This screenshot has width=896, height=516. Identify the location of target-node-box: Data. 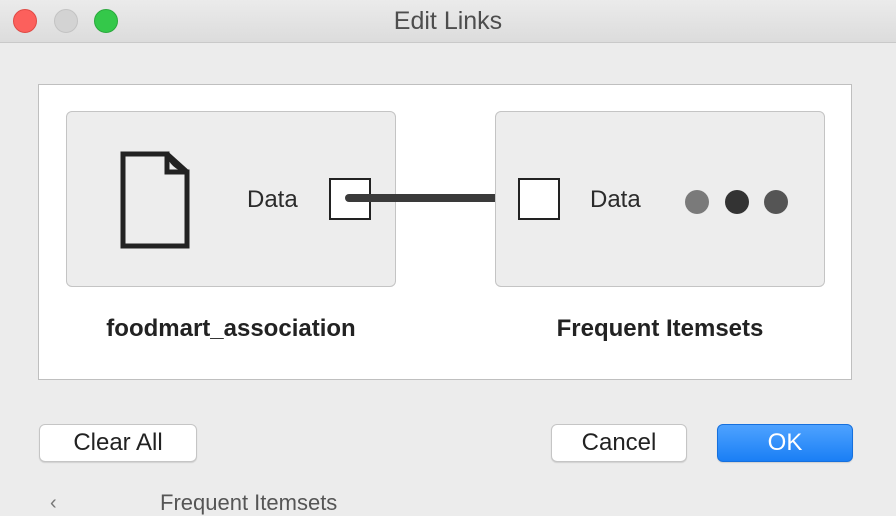
(660, 199).